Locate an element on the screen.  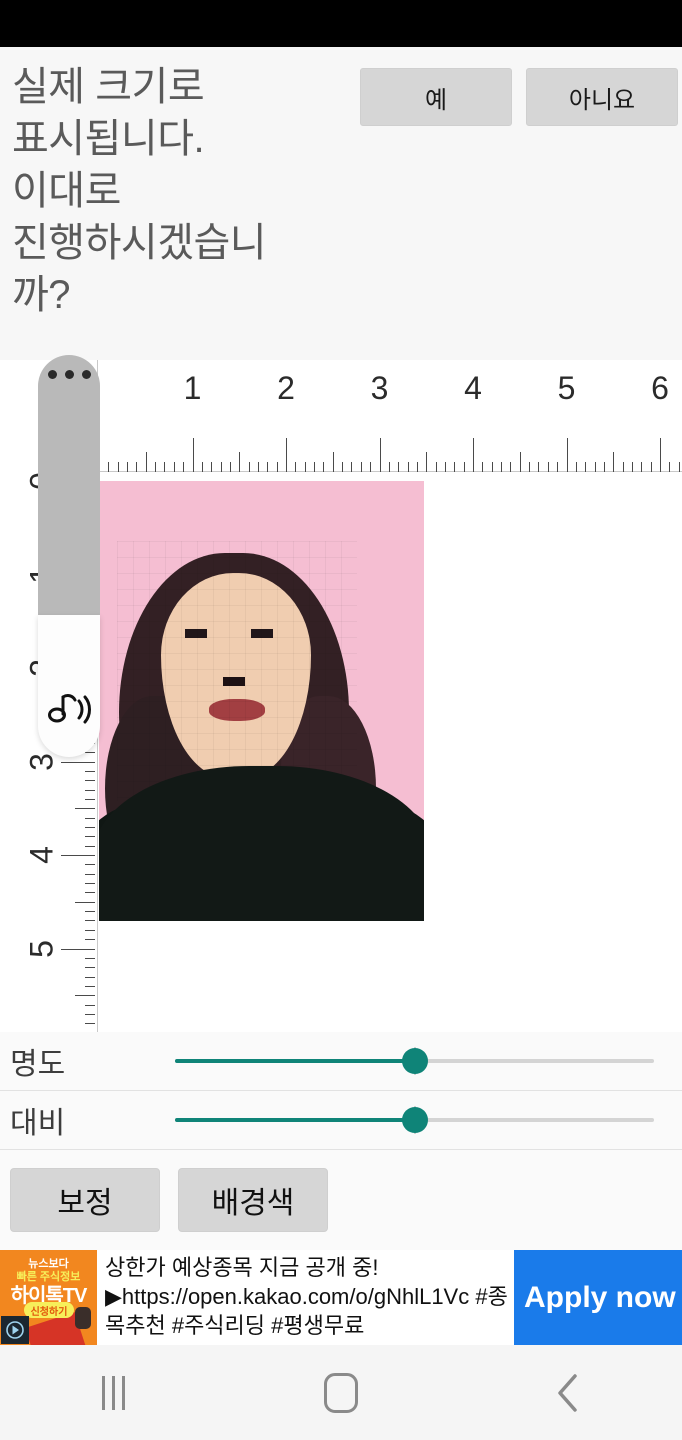
nav-back-button is located at coordinates (568, 1392).